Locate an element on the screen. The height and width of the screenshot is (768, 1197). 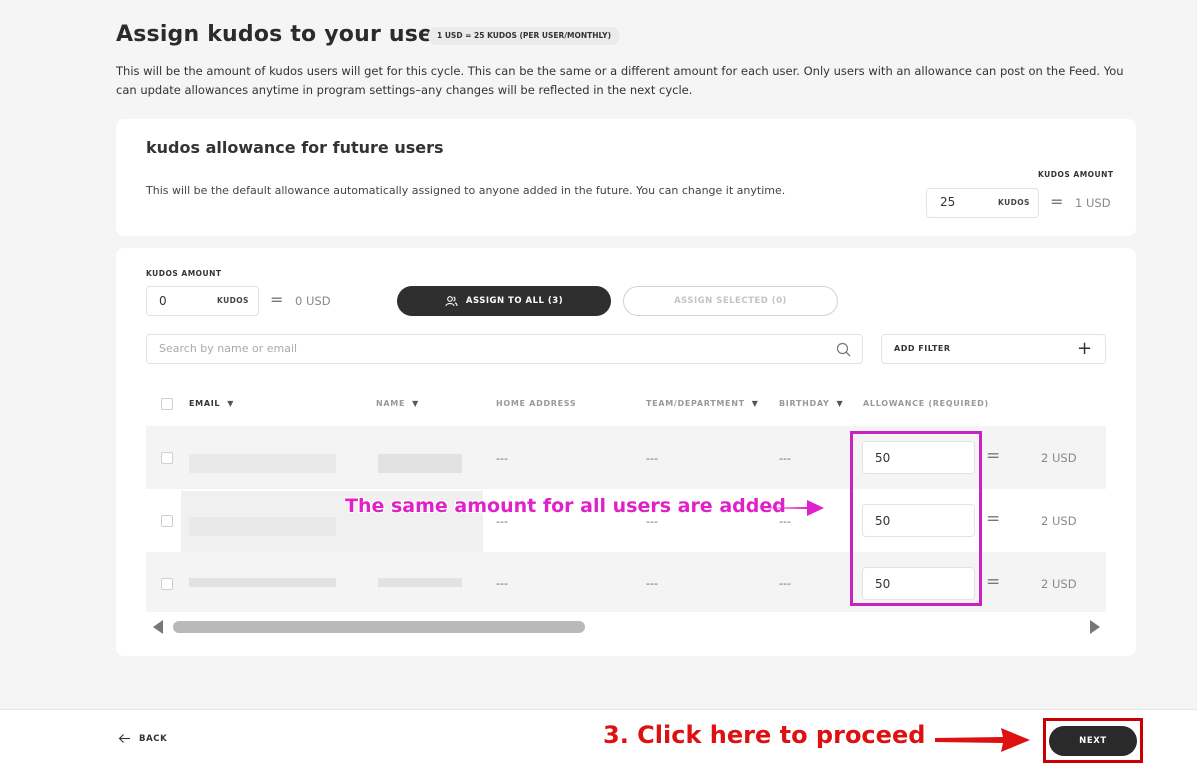
future-users-card is located at coordinates (626, 177).